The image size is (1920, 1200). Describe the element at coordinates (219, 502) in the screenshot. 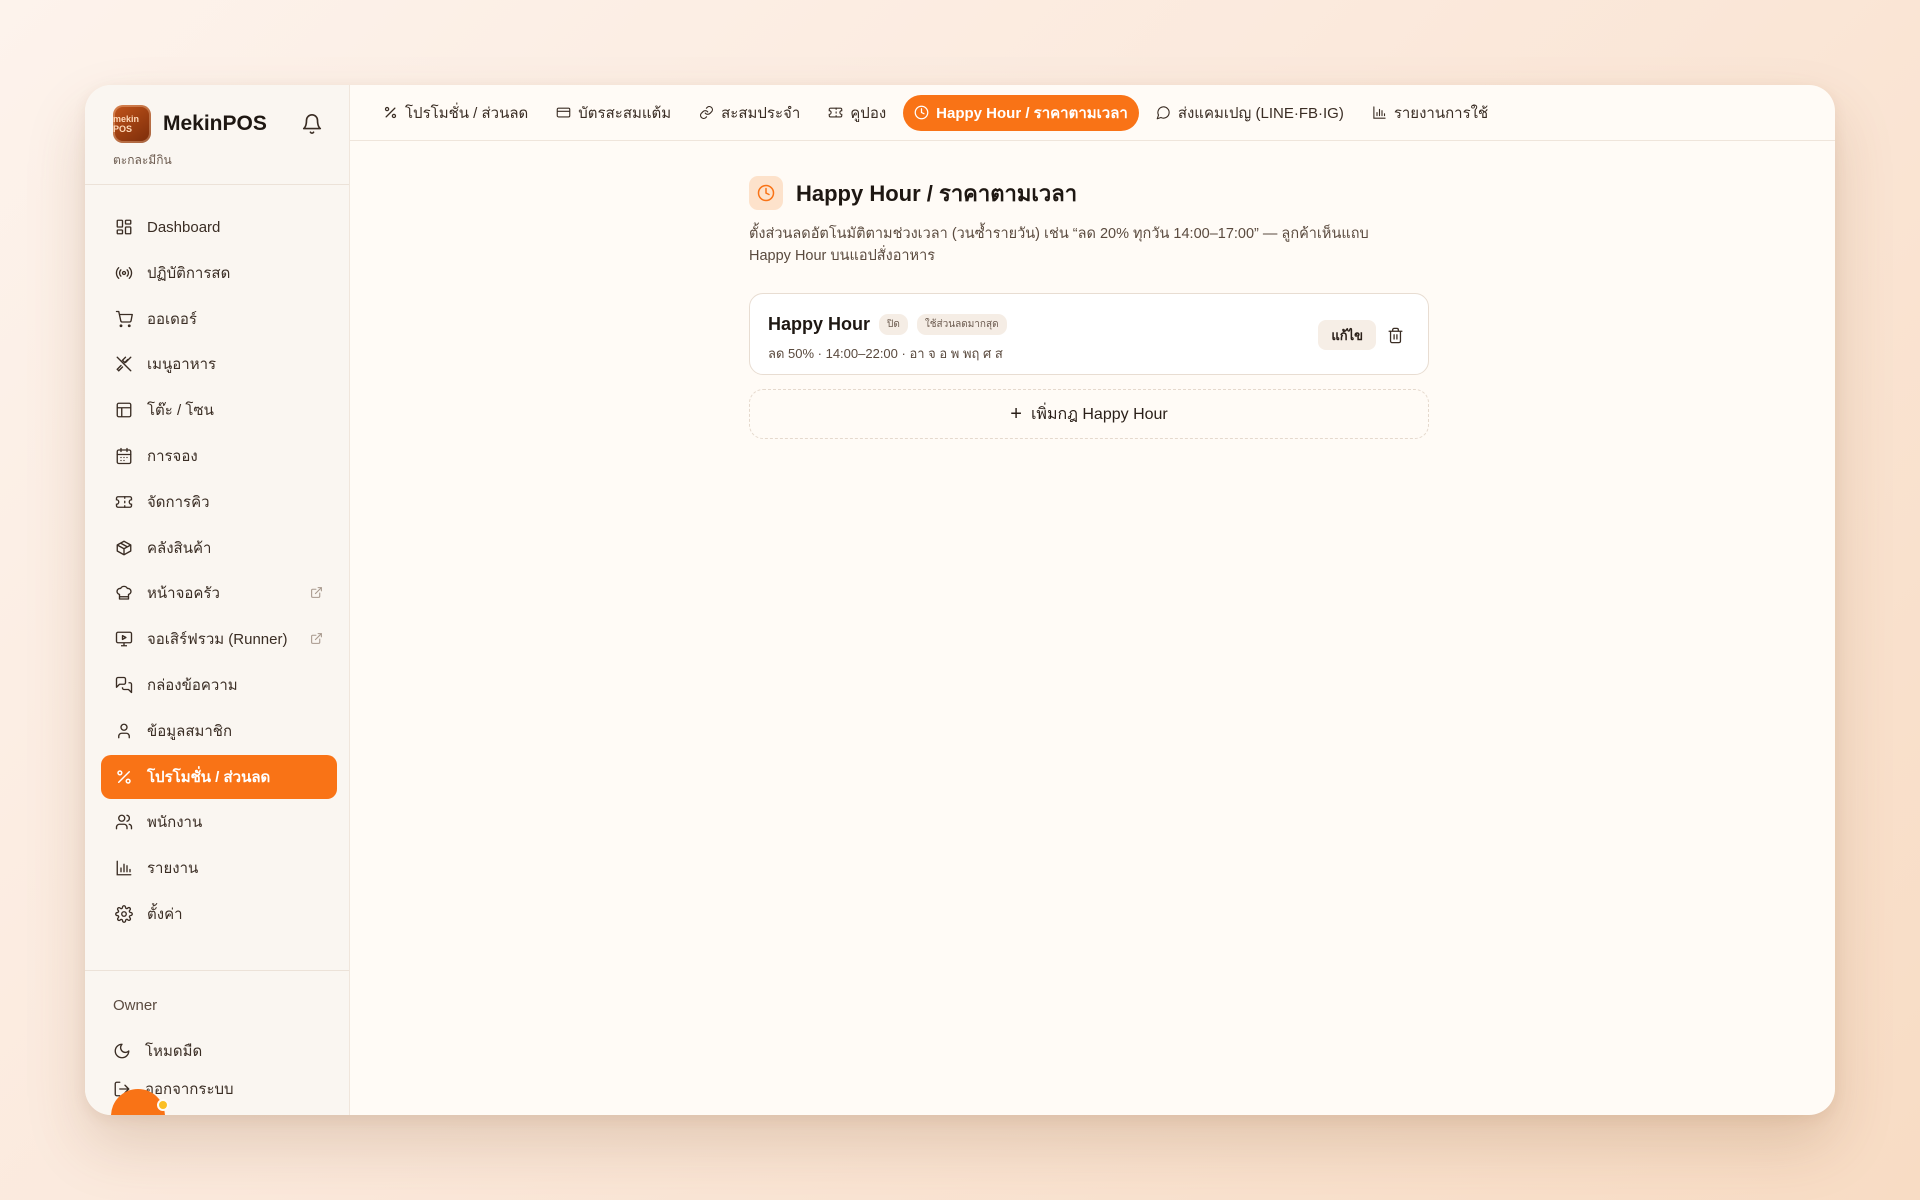

I see `sidebar-item-queue: จัดการคิว` at that location.